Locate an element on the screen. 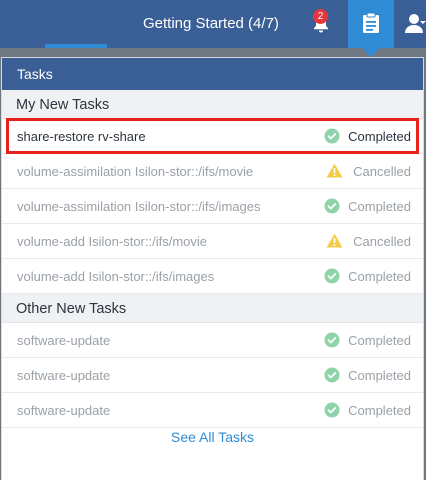 This screenshot has height=480, width=426. active-tab-indicator is located at coordinates (76, 46).